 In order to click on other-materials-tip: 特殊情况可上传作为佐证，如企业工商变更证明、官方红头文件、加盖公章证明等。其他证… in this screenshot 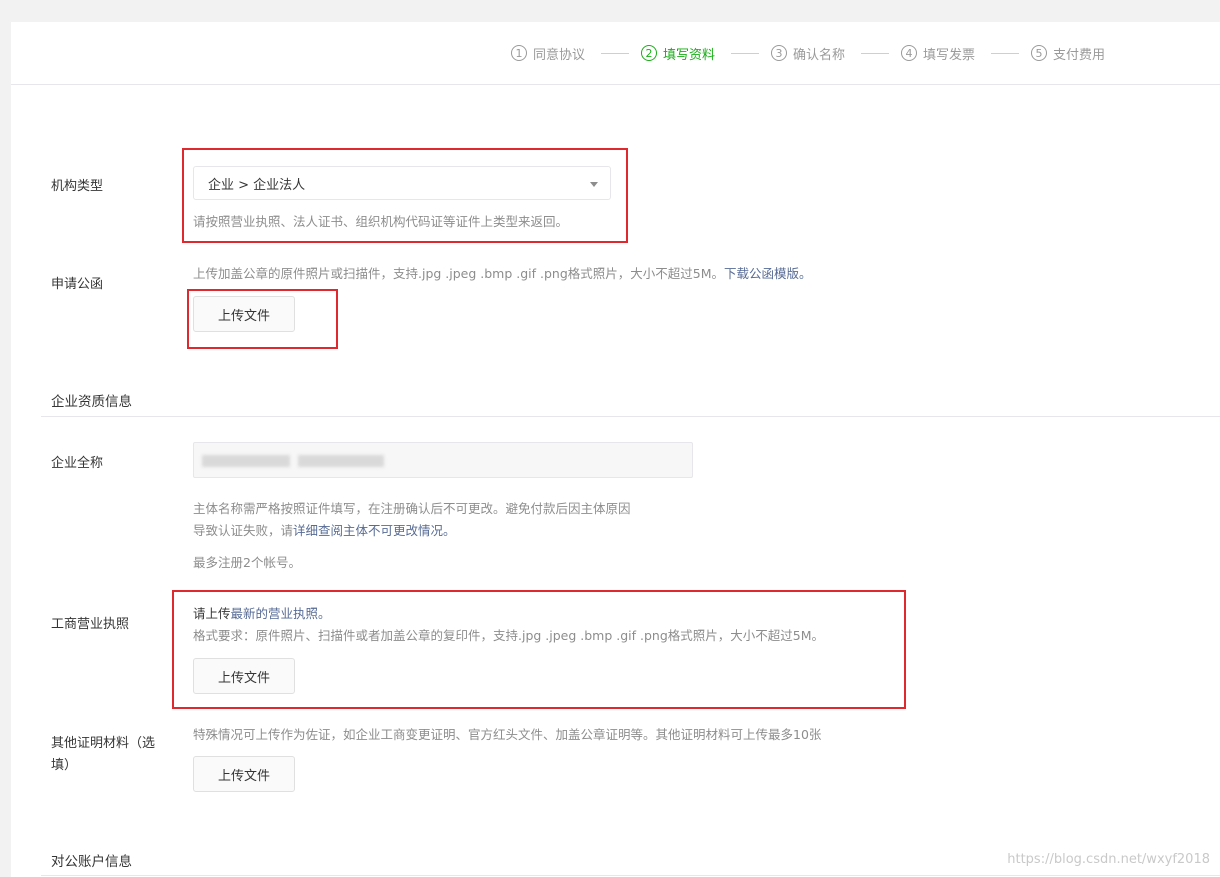, I will do `click(507, 734)`.